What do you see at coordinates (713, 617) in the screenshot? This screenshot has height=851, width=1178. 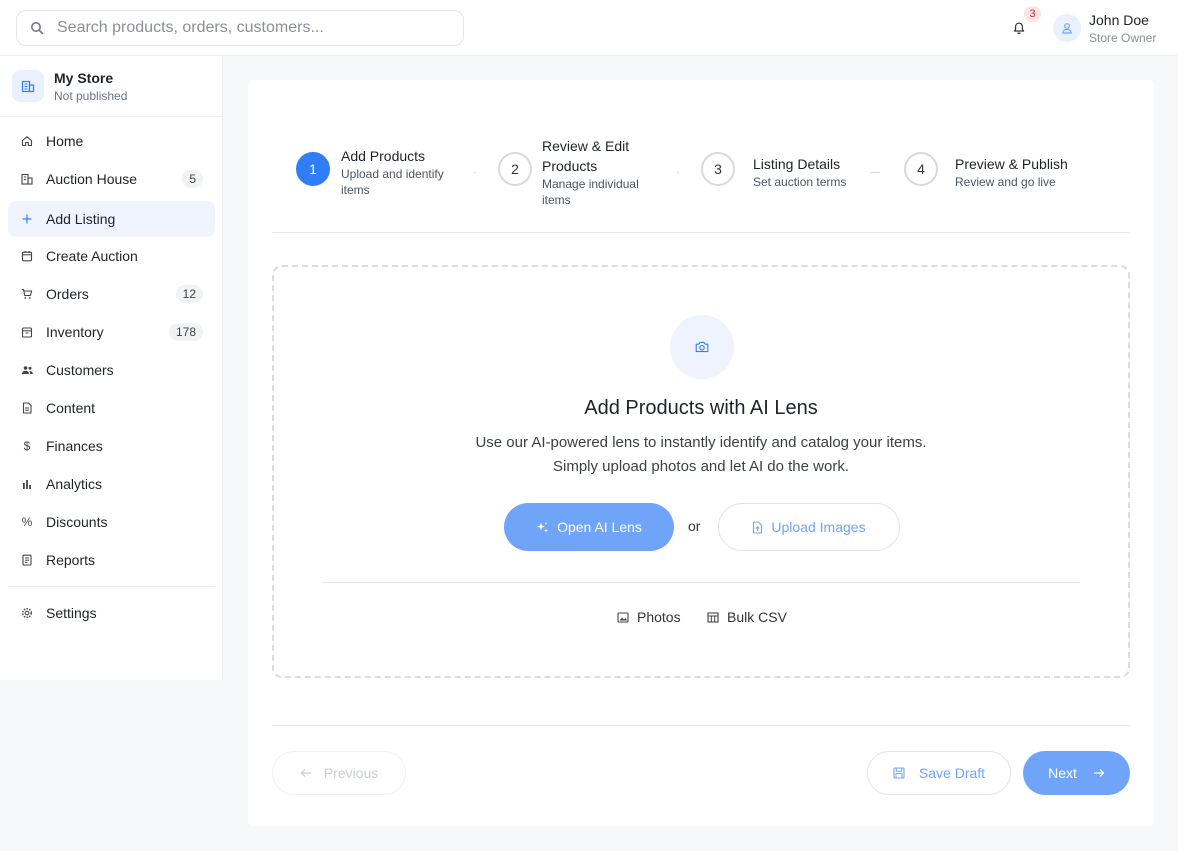 I see `table-icon` at bounding box center [713, 617].